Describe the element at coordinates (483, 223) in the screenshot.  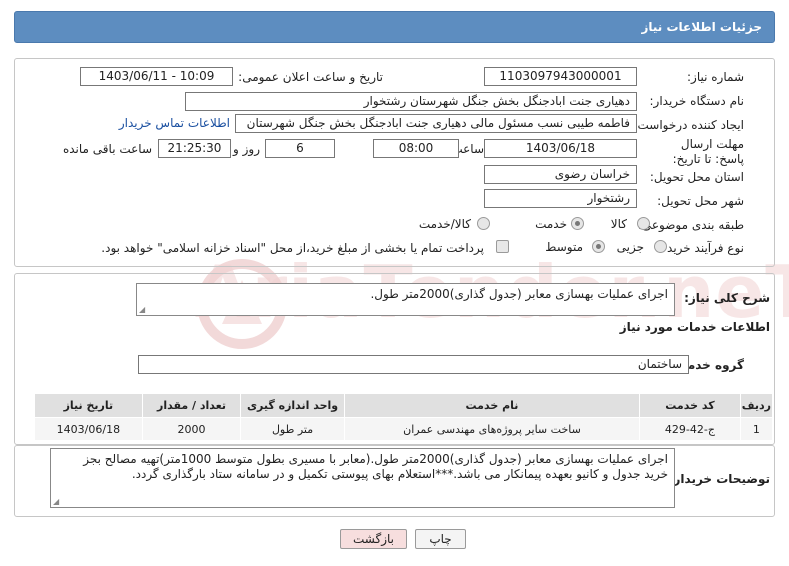
I see `category-radio-goods-service` at that location.